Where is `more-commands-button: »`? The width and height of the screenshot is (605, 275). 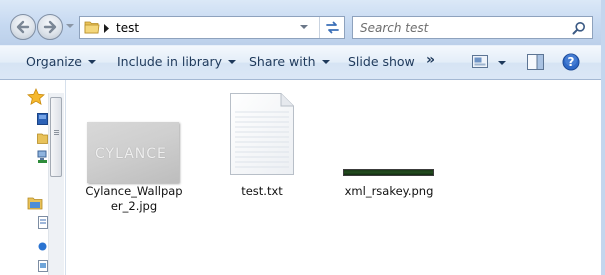 more-commands-button: » is located at coordinates (430, 60).